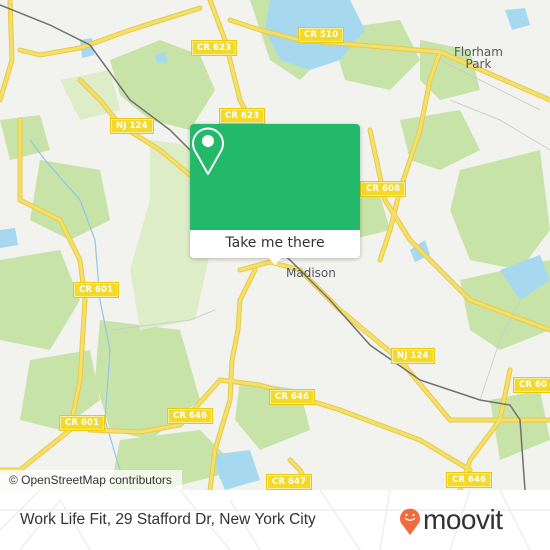 This screenshot has width=550, height=550. I want to click on popup-pointer, so click(275, 261).